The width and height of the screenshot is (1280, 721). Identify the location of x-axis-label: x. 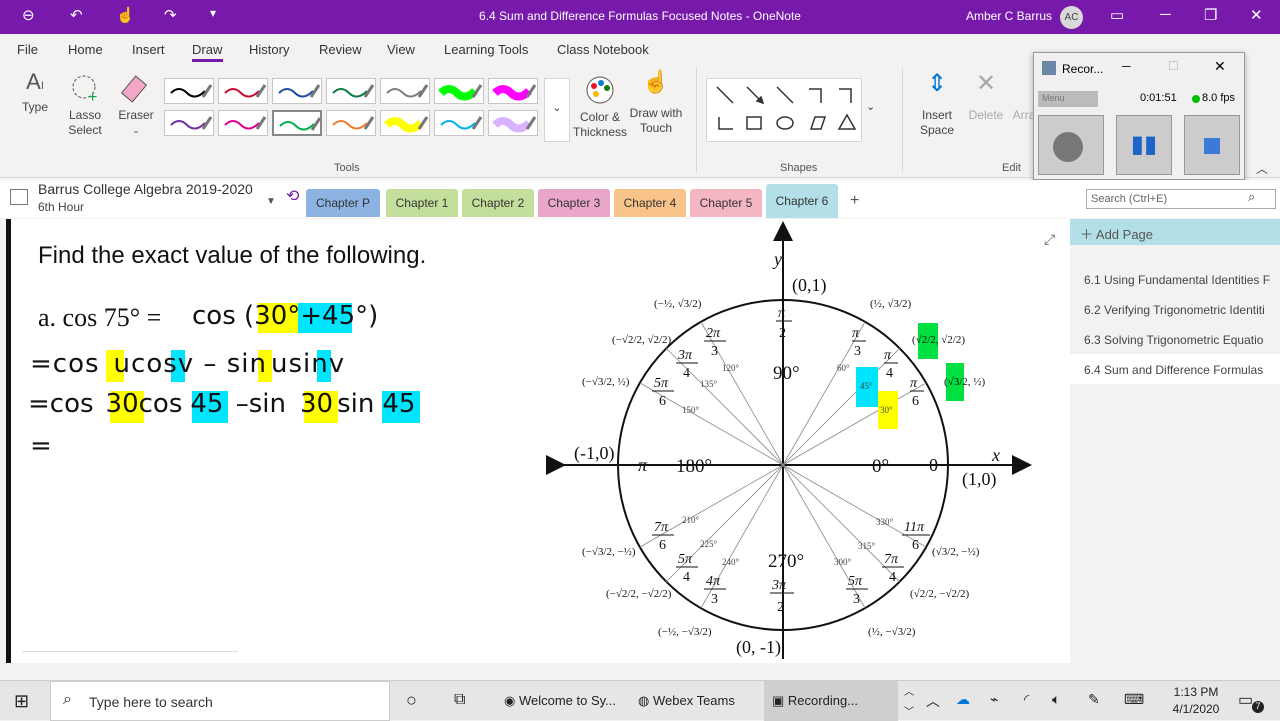
(995, 455).